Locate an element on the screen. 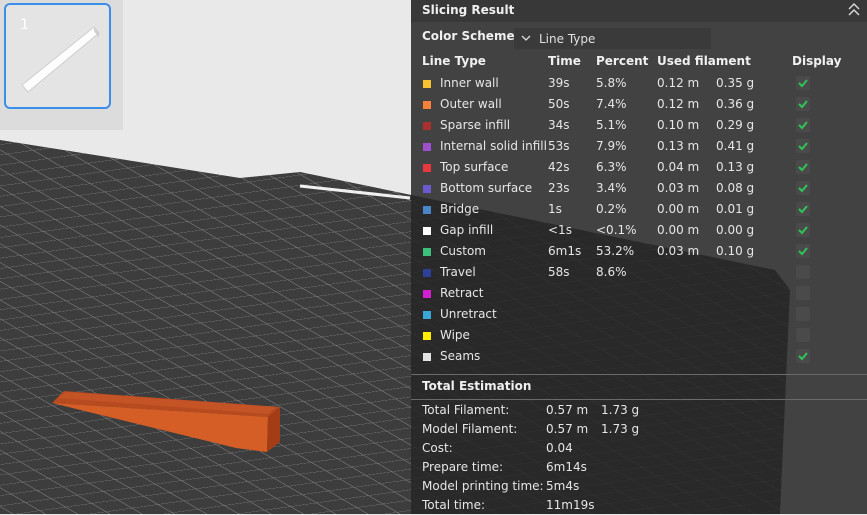  line-type-row: Bottom surface 23s 3.4% 0.03 m 0.08 g is located at coordinates (639, 188).